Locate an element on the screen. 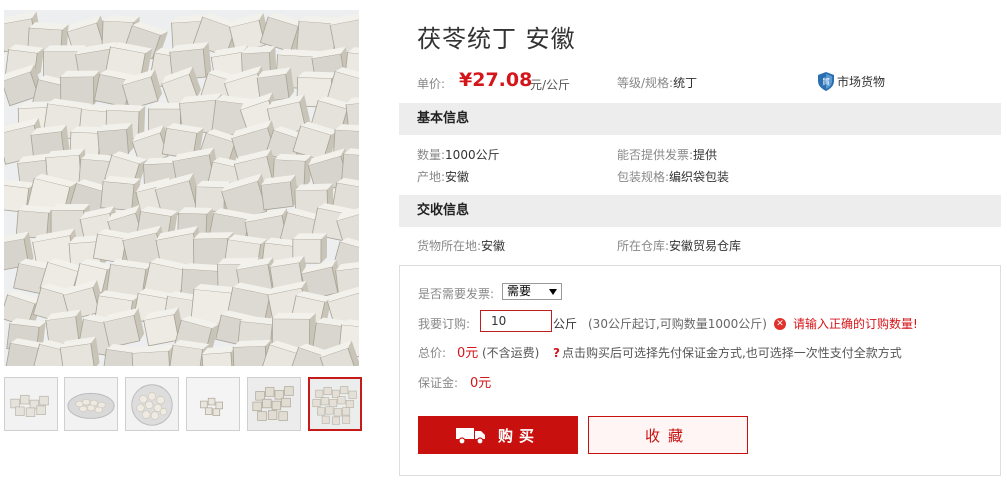  quantity-value: 1000公斤 is located at coordinates (472, 155).